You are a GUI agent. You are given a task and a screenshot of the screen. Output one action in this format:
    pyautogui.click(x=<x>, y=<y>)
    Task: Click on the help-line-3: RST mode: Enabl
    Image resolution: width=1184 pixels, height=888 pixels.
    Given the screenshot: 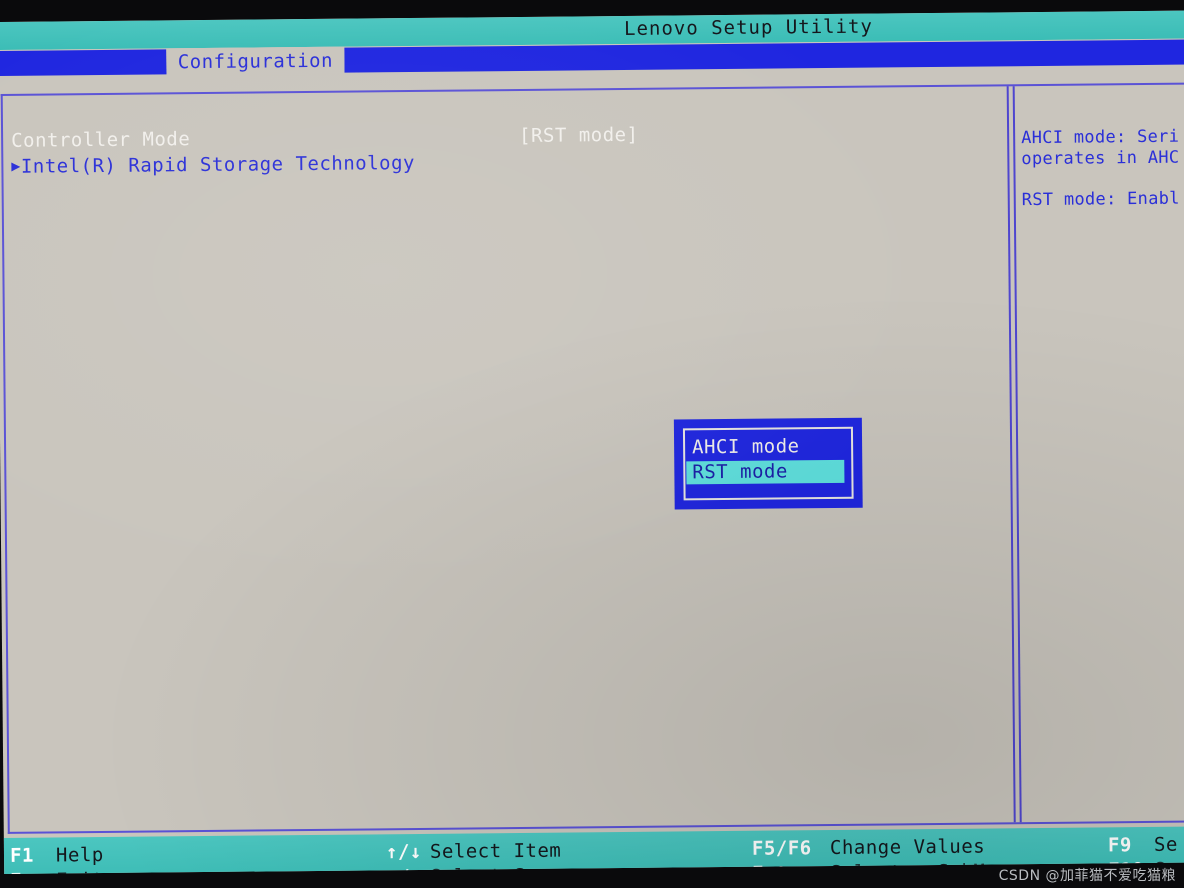 What is the action you would take?
    pyautogui.click(x=1100, y=199)
    